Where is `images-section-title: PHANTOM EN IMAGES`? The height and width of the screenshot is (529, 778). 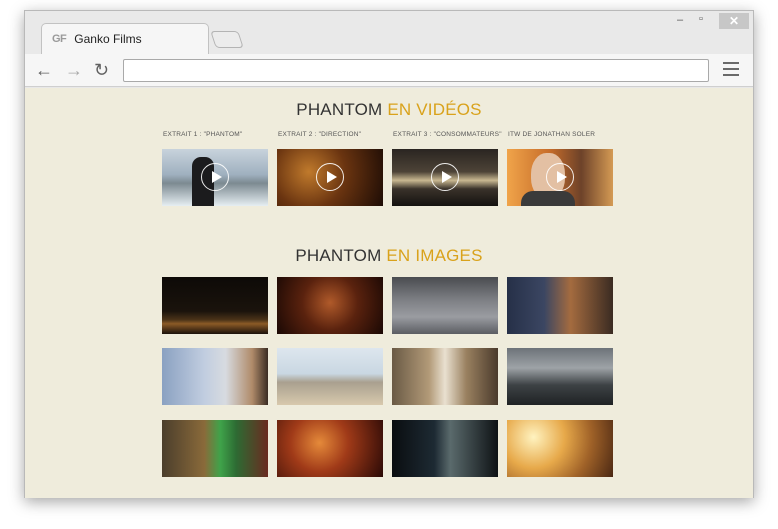
images-section-title: PHANTOM EN IMAGES is located at coordinates (389, 256).